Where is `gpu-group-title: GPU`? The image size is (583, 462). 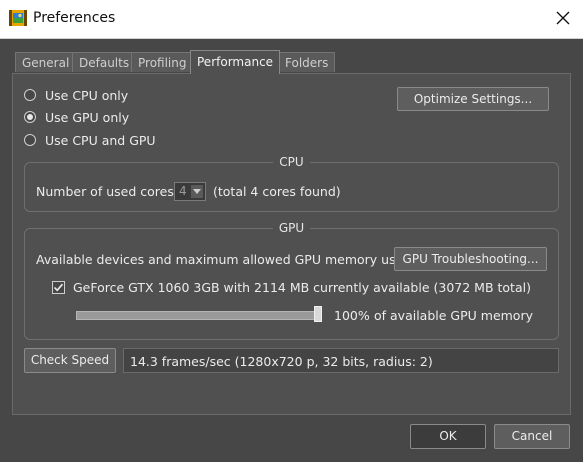
gpu-group-title: GPU is located at coordinates (291, 228).